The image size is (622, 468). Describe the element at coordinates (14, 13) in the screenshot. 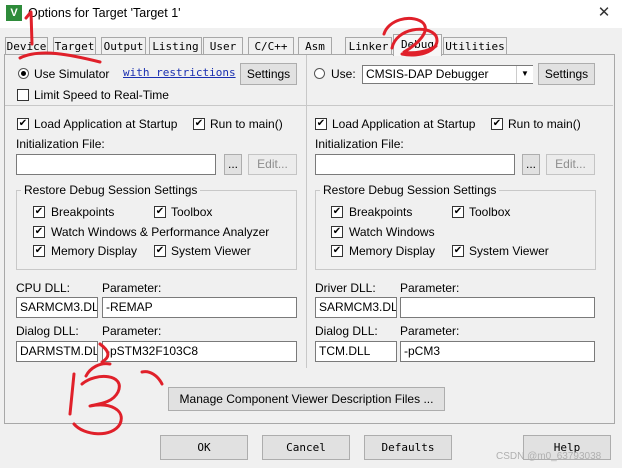

I see `app-icon: V` at that location.